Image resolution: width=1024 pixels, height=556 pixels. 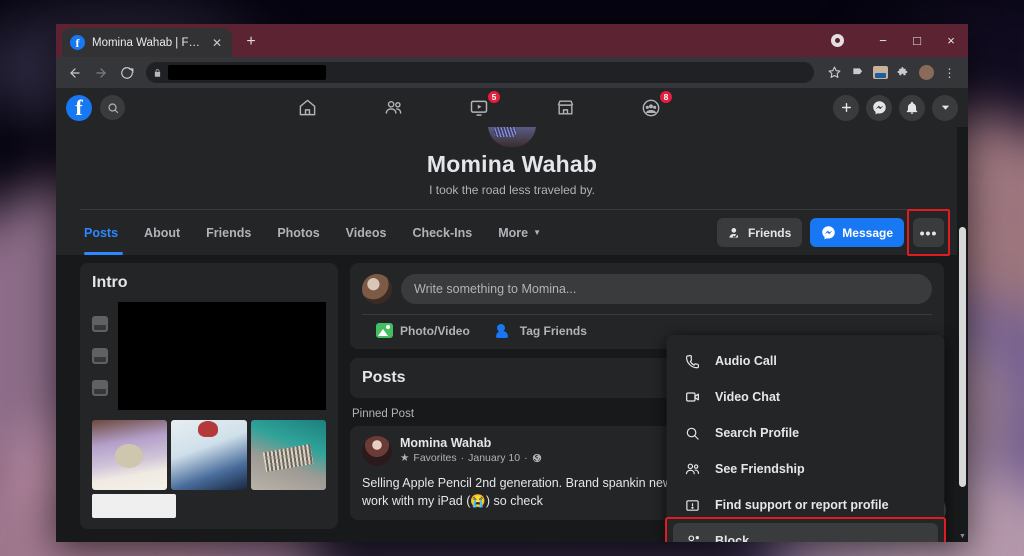 I want to click on facebook-navbar: f 5 8, so click(x=512, y=107).